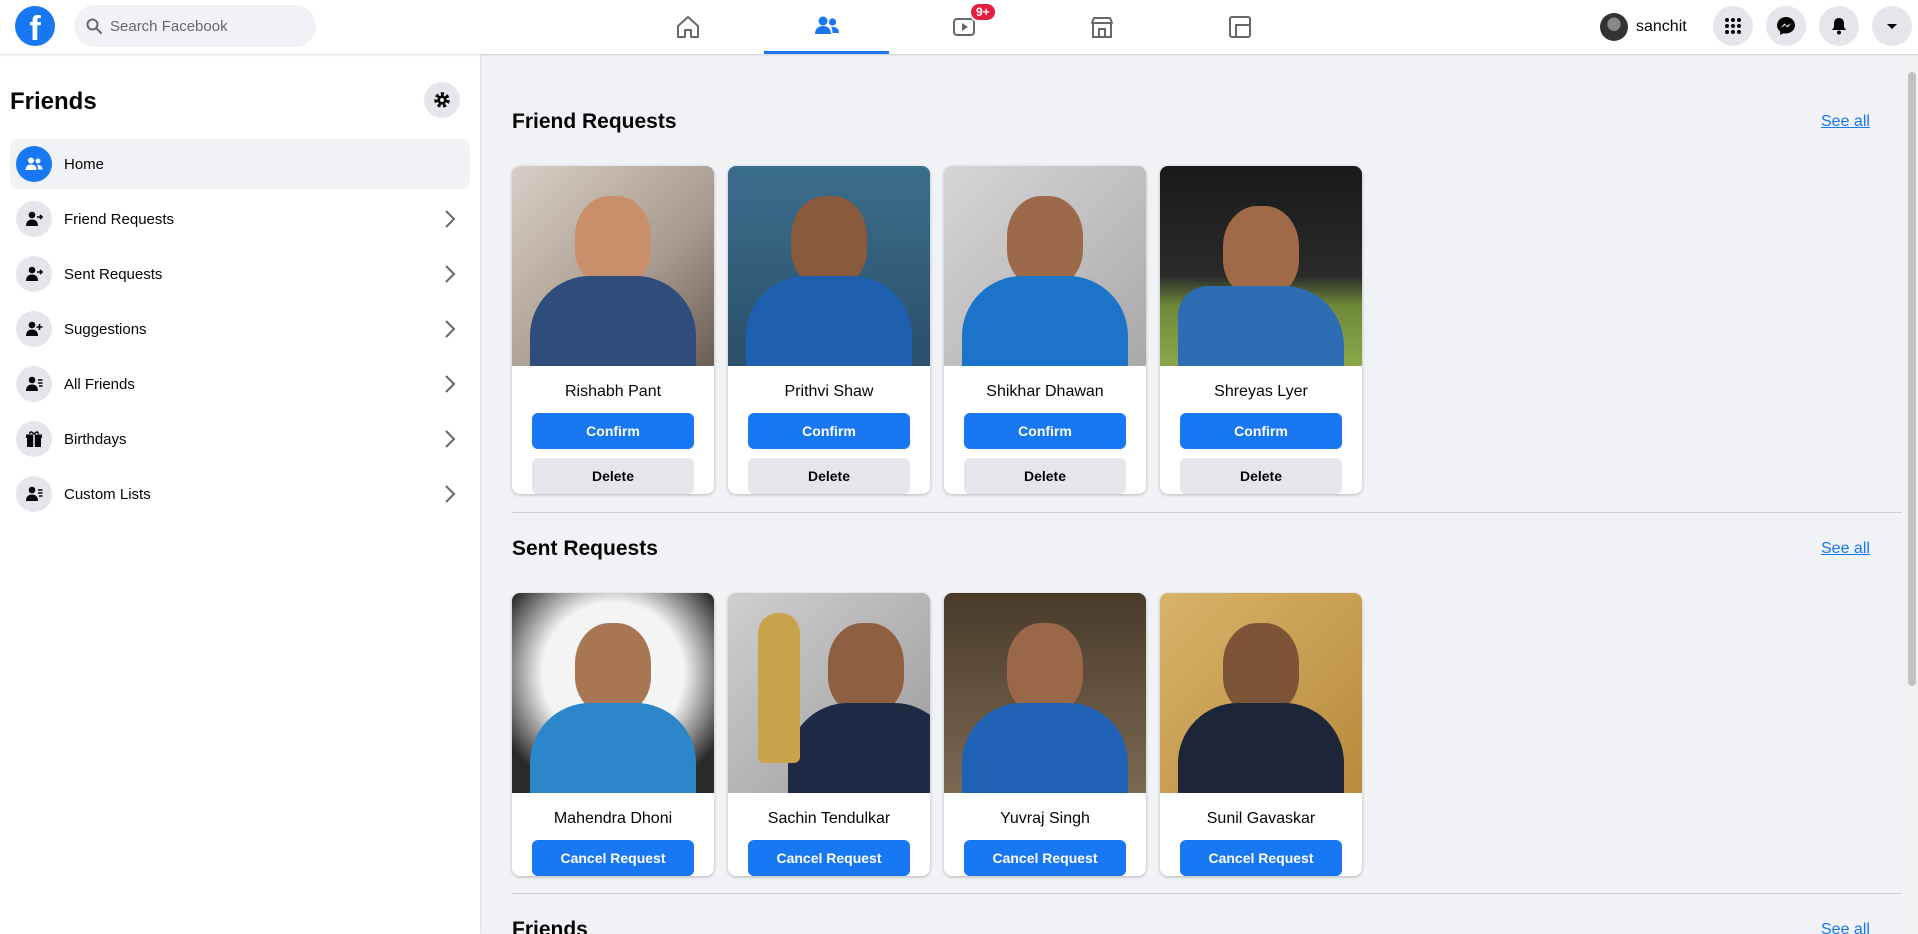 The image size is (1918, 934). What do you see at coordinates (34, 328) in the screenshot?
I see `user-plus-icon` at bounding box center [34, 328].